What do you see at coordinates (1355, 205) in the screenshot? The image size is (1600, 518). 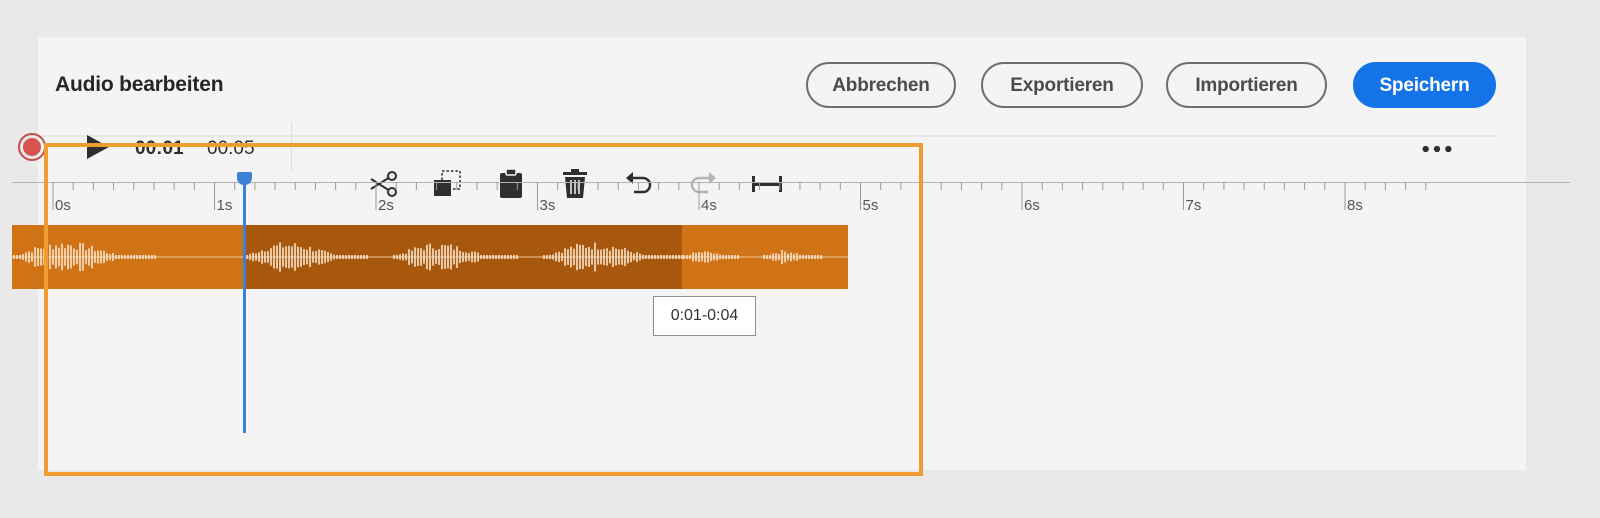 I see `ruler-tick-label: 8s` at bounding box center [1355, 205].